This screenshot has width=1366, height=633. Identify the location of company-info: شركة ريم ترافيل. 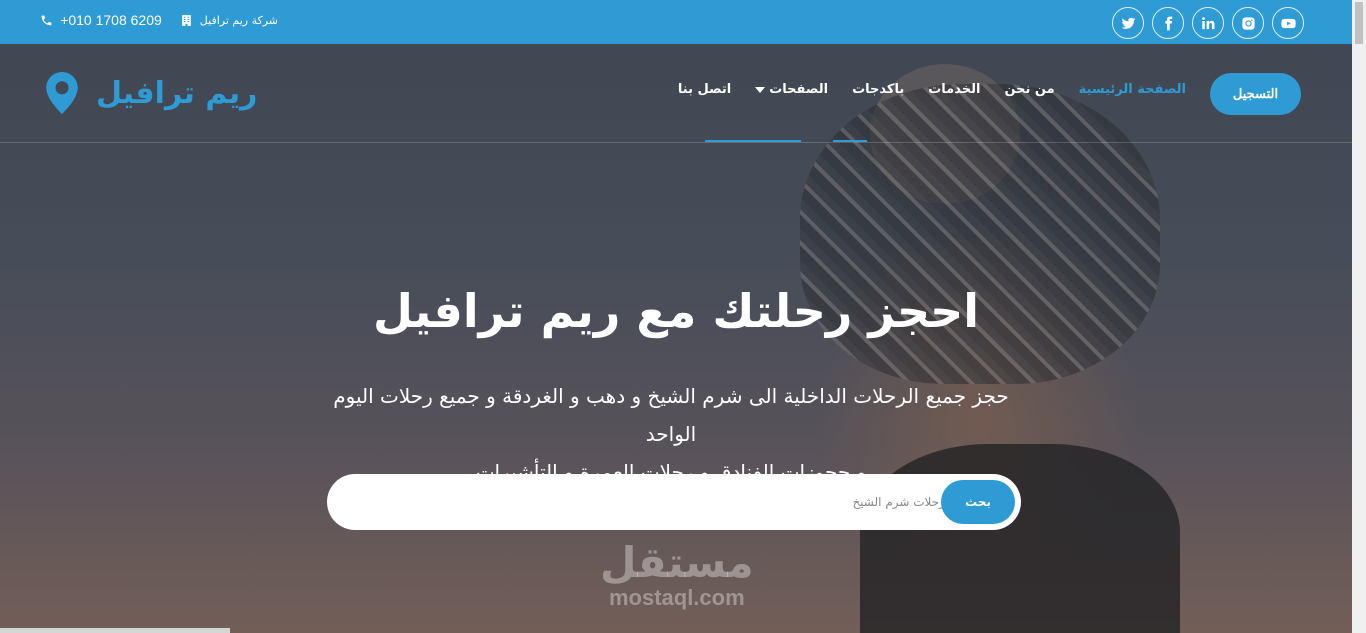
(229, 20).